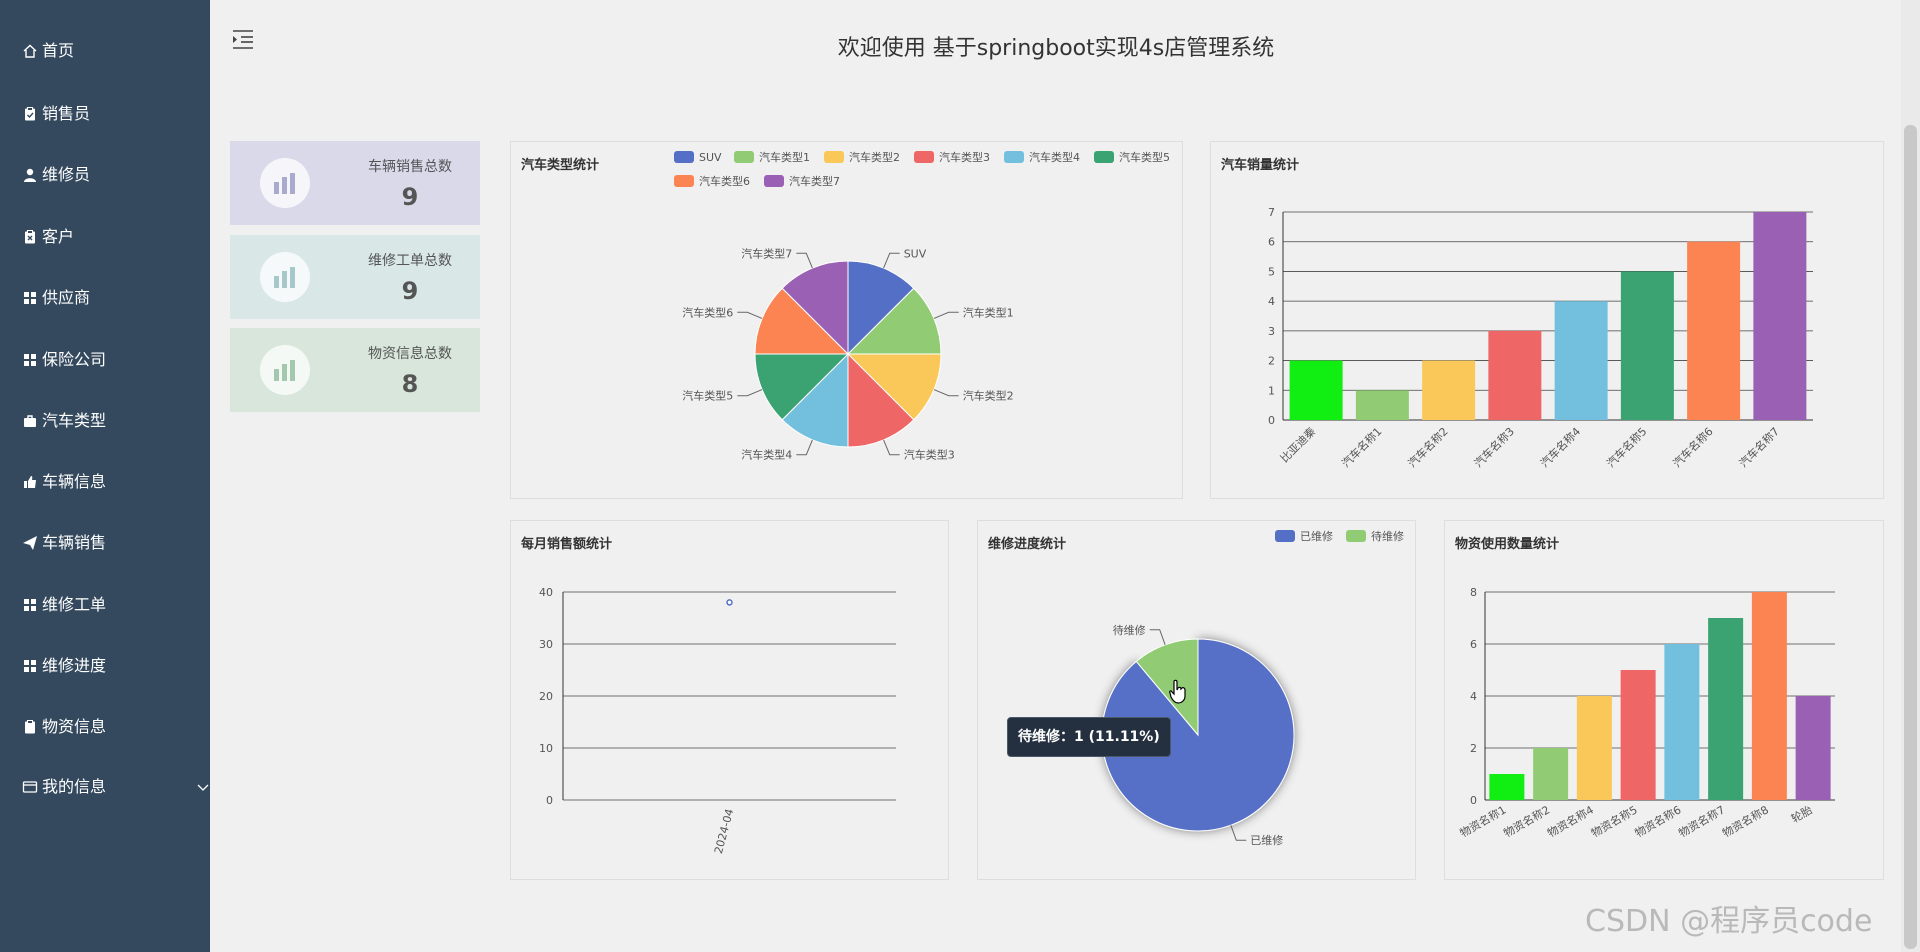  Describe the element at coordinates (30, 727) in the screenshot. I see `clipboard-icon` at that location.